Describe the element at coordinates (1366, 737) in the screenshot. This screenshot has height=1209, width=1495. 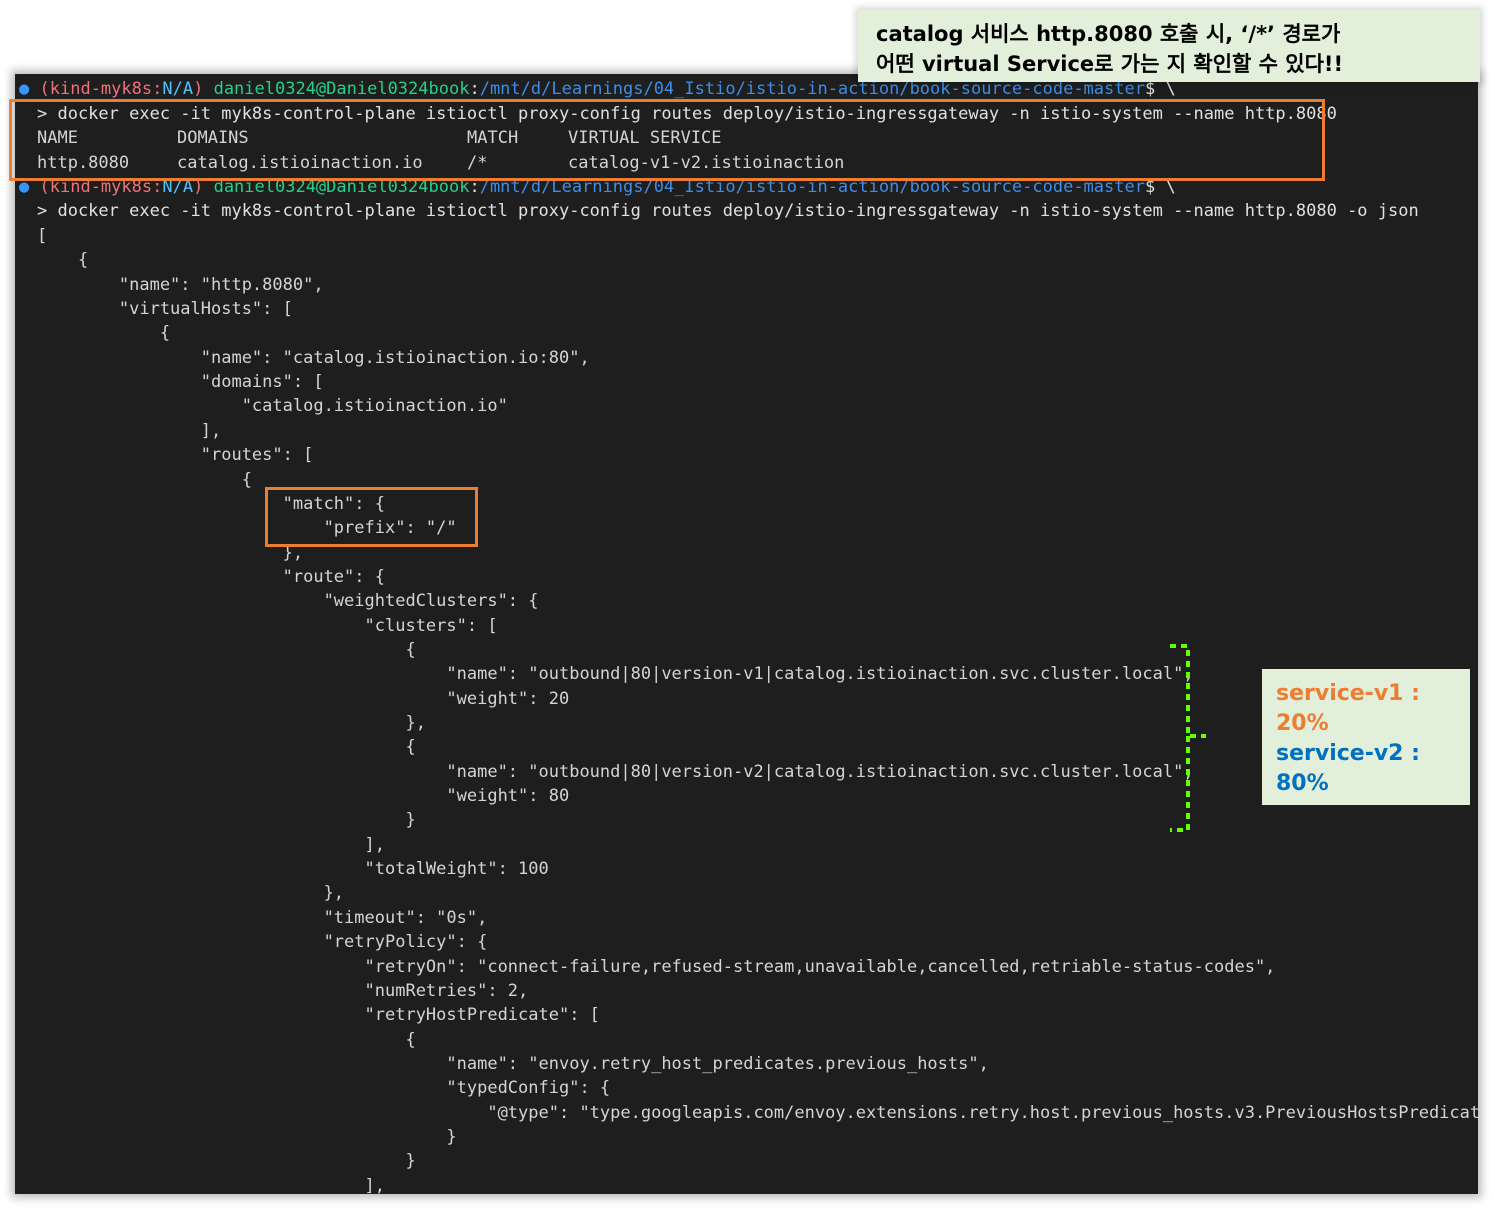
I see `weight-legend: service-v1 : 20% service-v2 : 80%` at that location.